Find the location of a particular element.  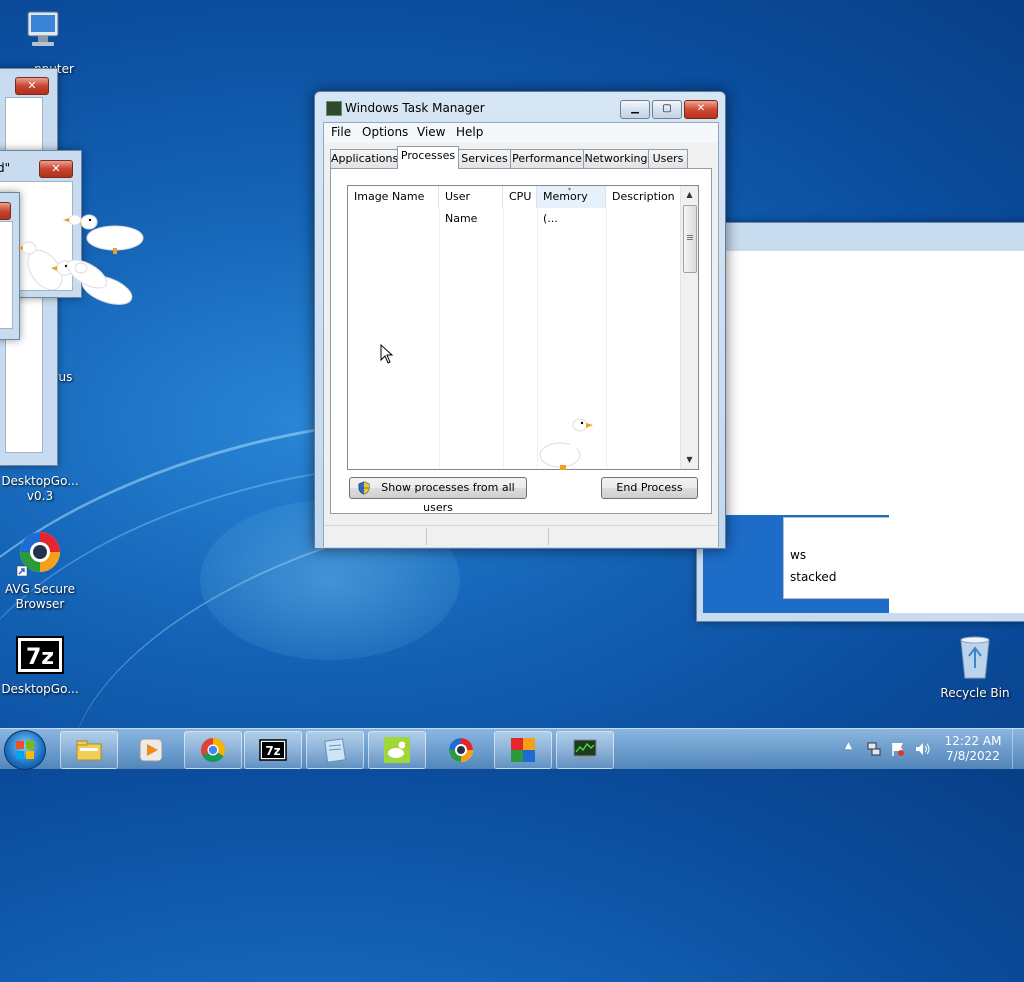

menu-bar: File Options View Help is located at coordinates (521, 133).